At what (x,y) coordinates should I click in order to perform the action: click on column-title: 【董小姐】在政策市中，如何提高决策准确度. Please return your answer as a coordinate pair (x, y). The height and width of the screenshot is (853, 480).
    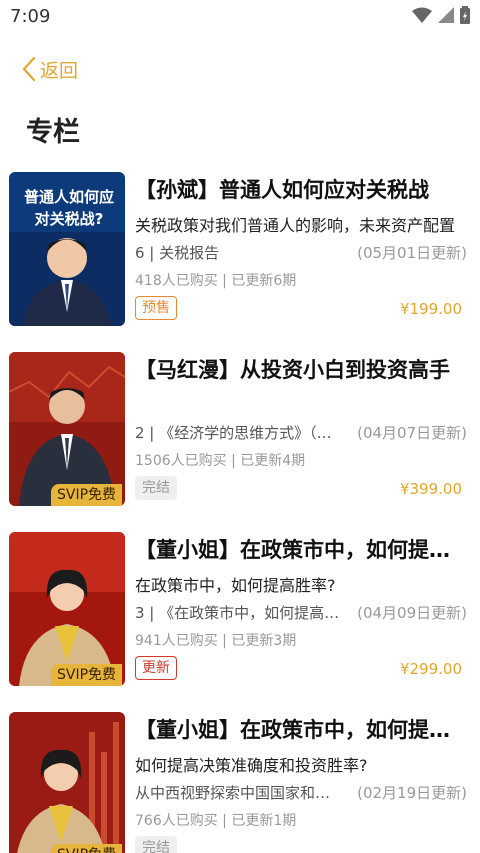
    Looking at the image, I should click on (300, 730).